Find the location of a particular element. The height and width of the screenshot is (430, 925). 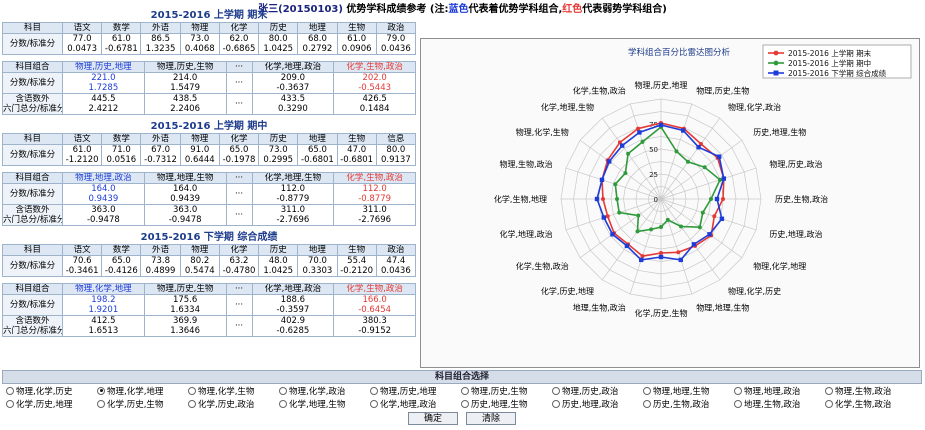

clear-button: 清除 is located at coordinates (491, 418).